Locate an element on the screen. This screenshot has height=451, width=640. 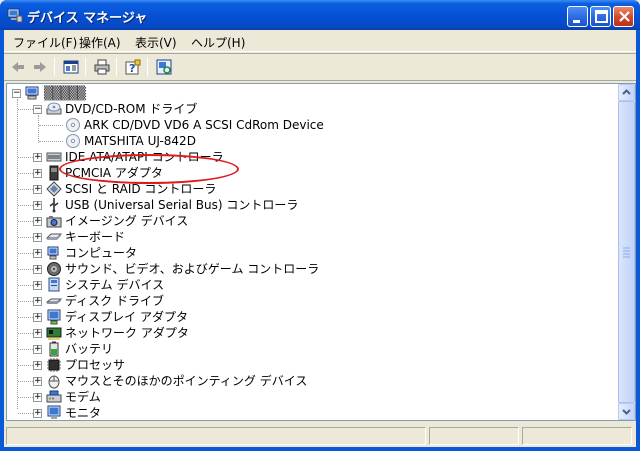
status-pane-main is located at coordinates (216, 436).